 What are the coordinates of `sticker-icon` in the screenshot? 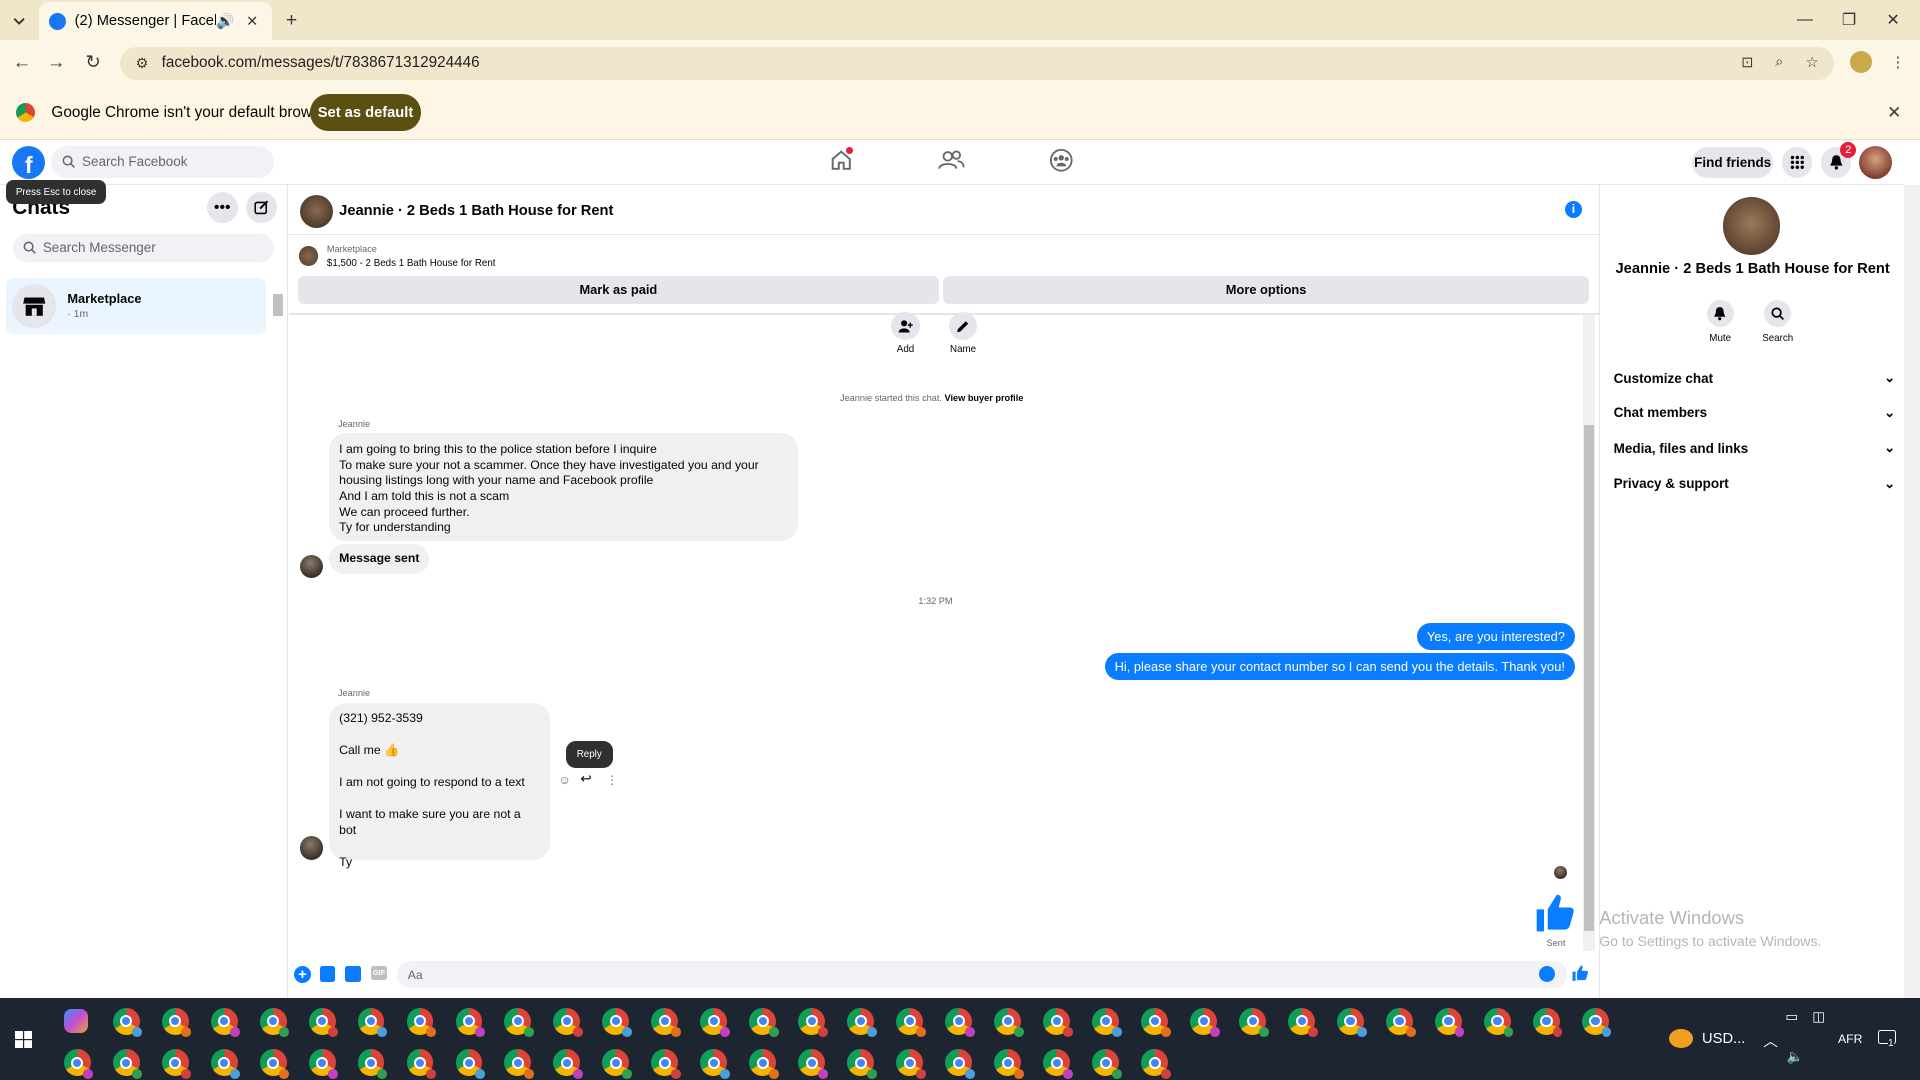 It's located at (353, 974).